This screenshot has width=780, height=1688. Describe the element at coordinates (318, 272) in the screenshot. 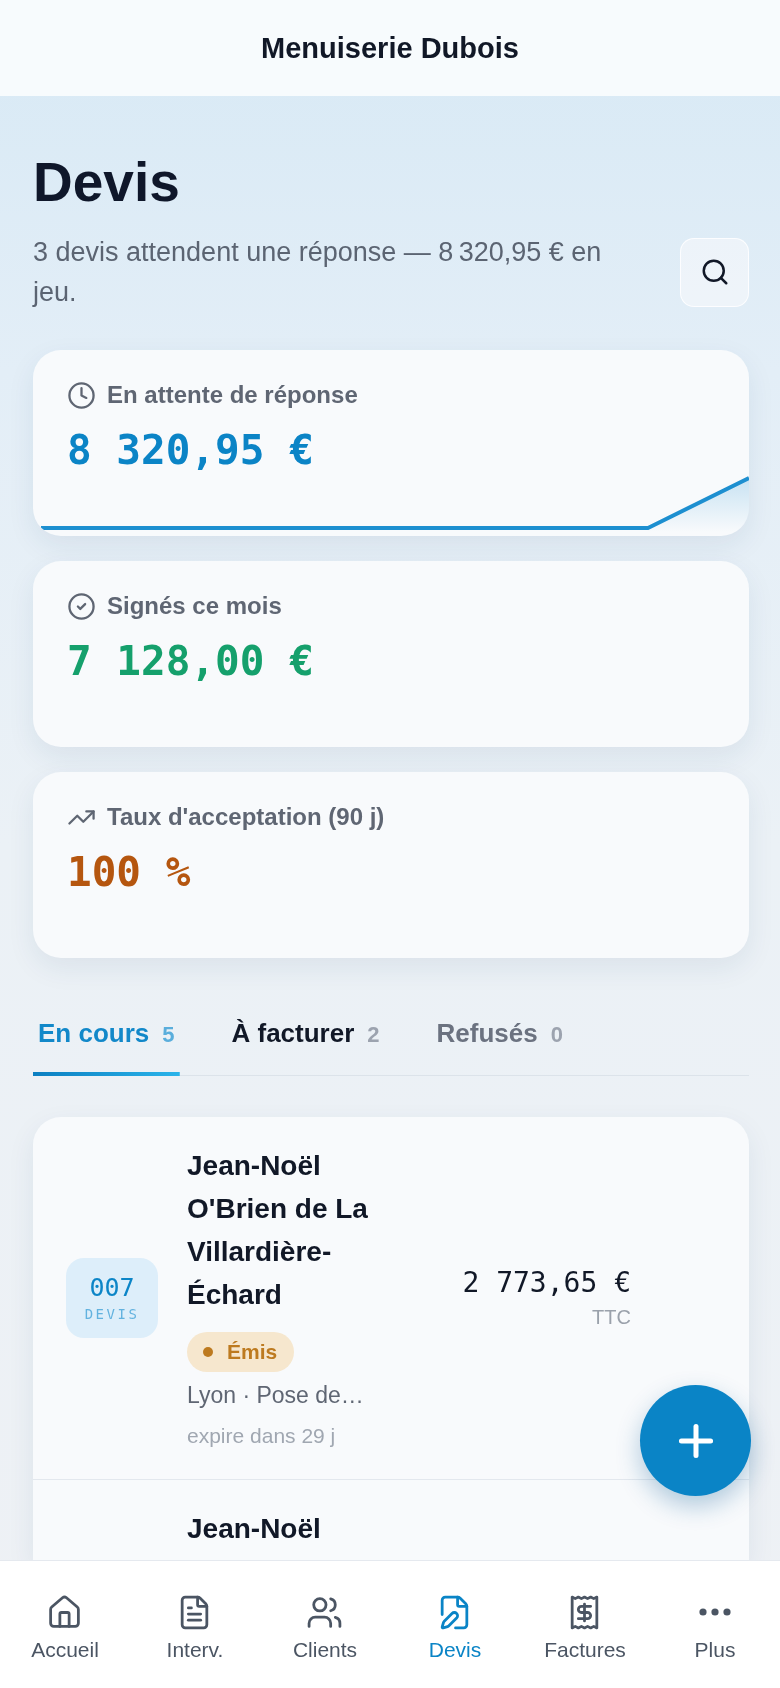

I see `page-subtitle: 3 devis attendent une réponse — 8 320,95 € en jeu.` at that location.